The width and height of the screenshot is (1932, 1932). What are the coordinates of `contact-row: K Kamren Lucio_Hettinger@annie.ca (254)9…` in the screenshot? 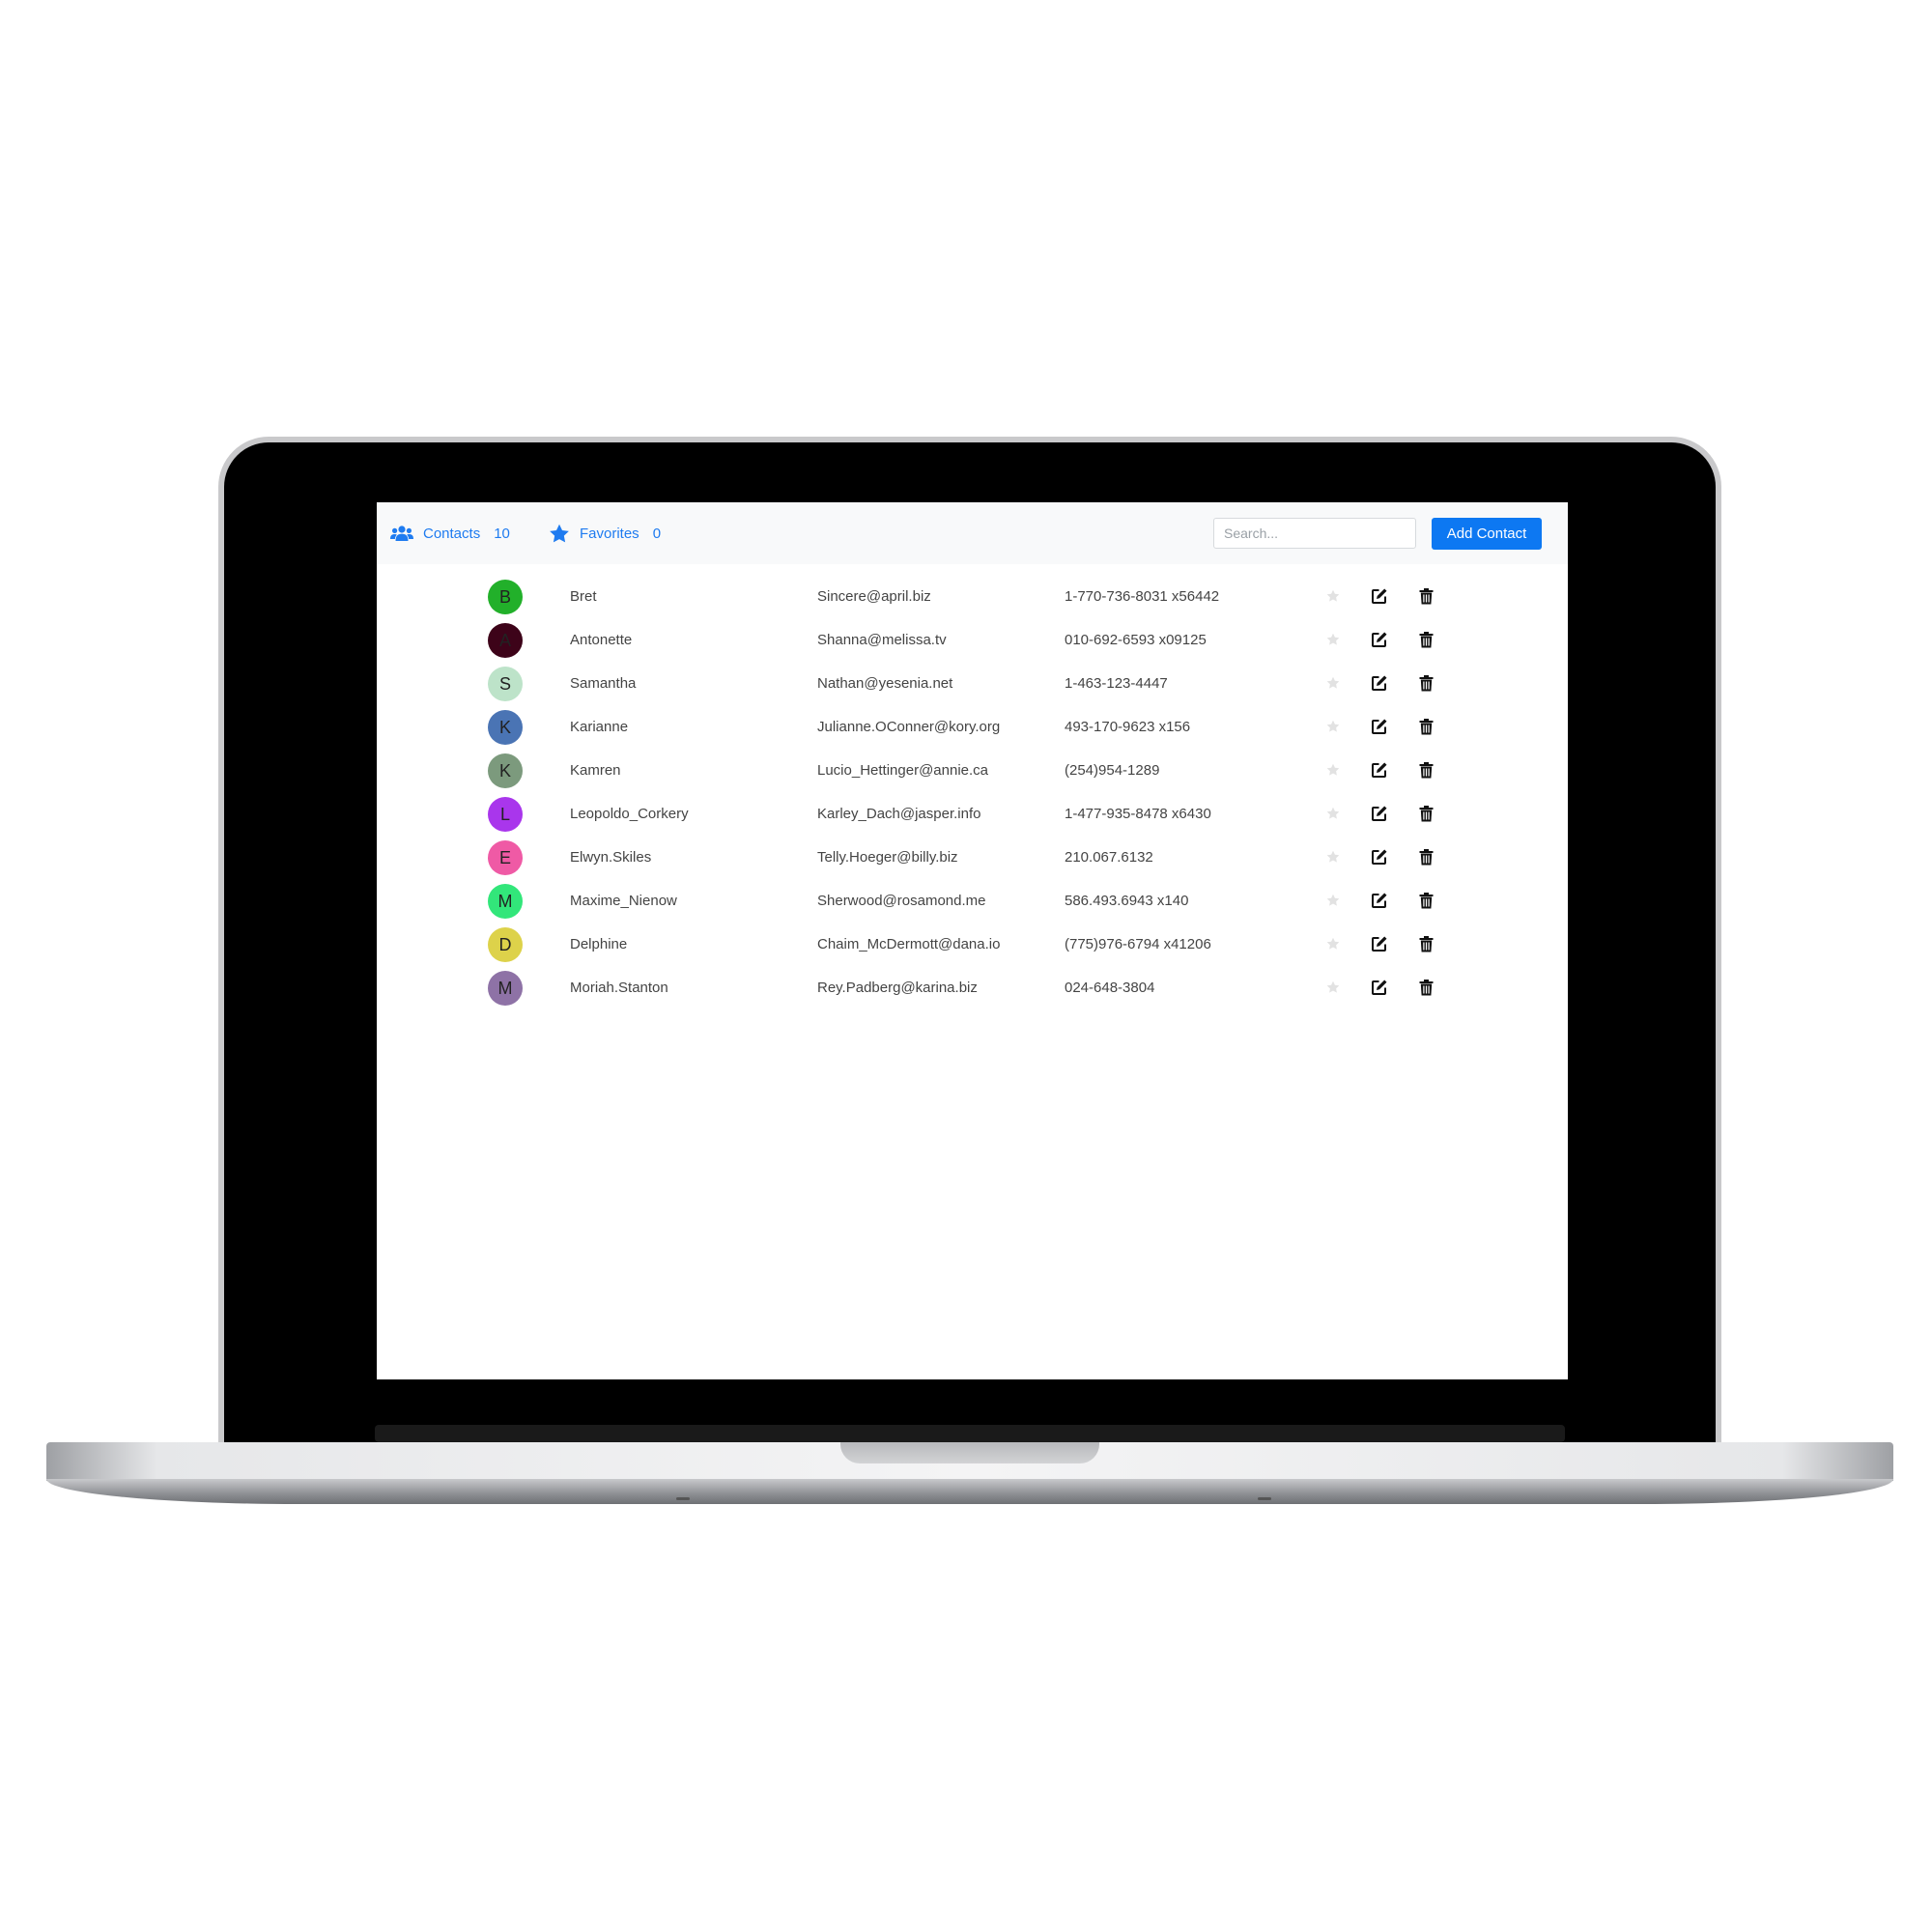 It's located at (972, 770).